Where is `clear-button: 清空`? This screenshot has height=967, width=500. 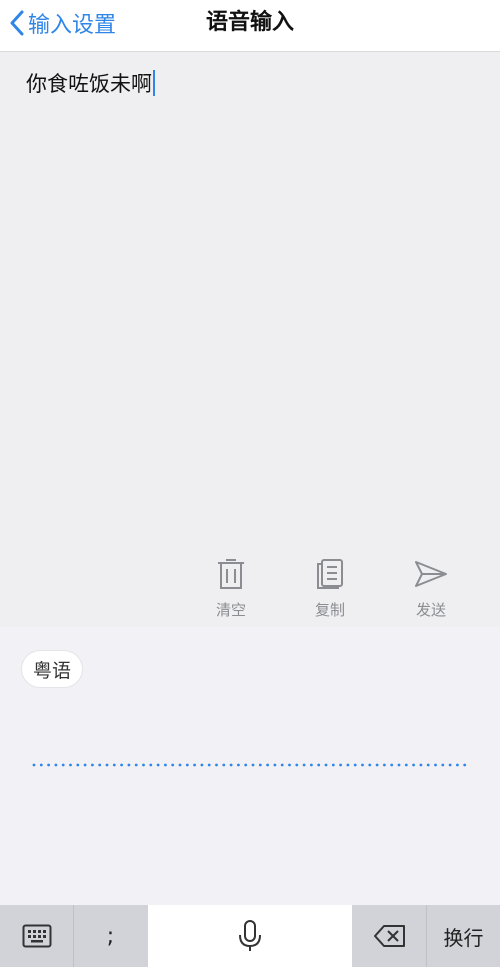
clear-button: 清空 is located at coordinates (231, 588).